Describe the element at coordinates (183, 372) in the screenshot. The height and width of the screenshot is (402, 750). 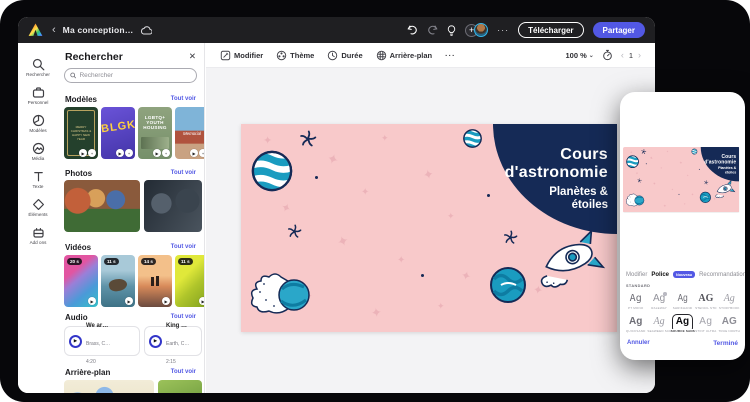
I see `see-all-background-link: Tout voir` at that location.